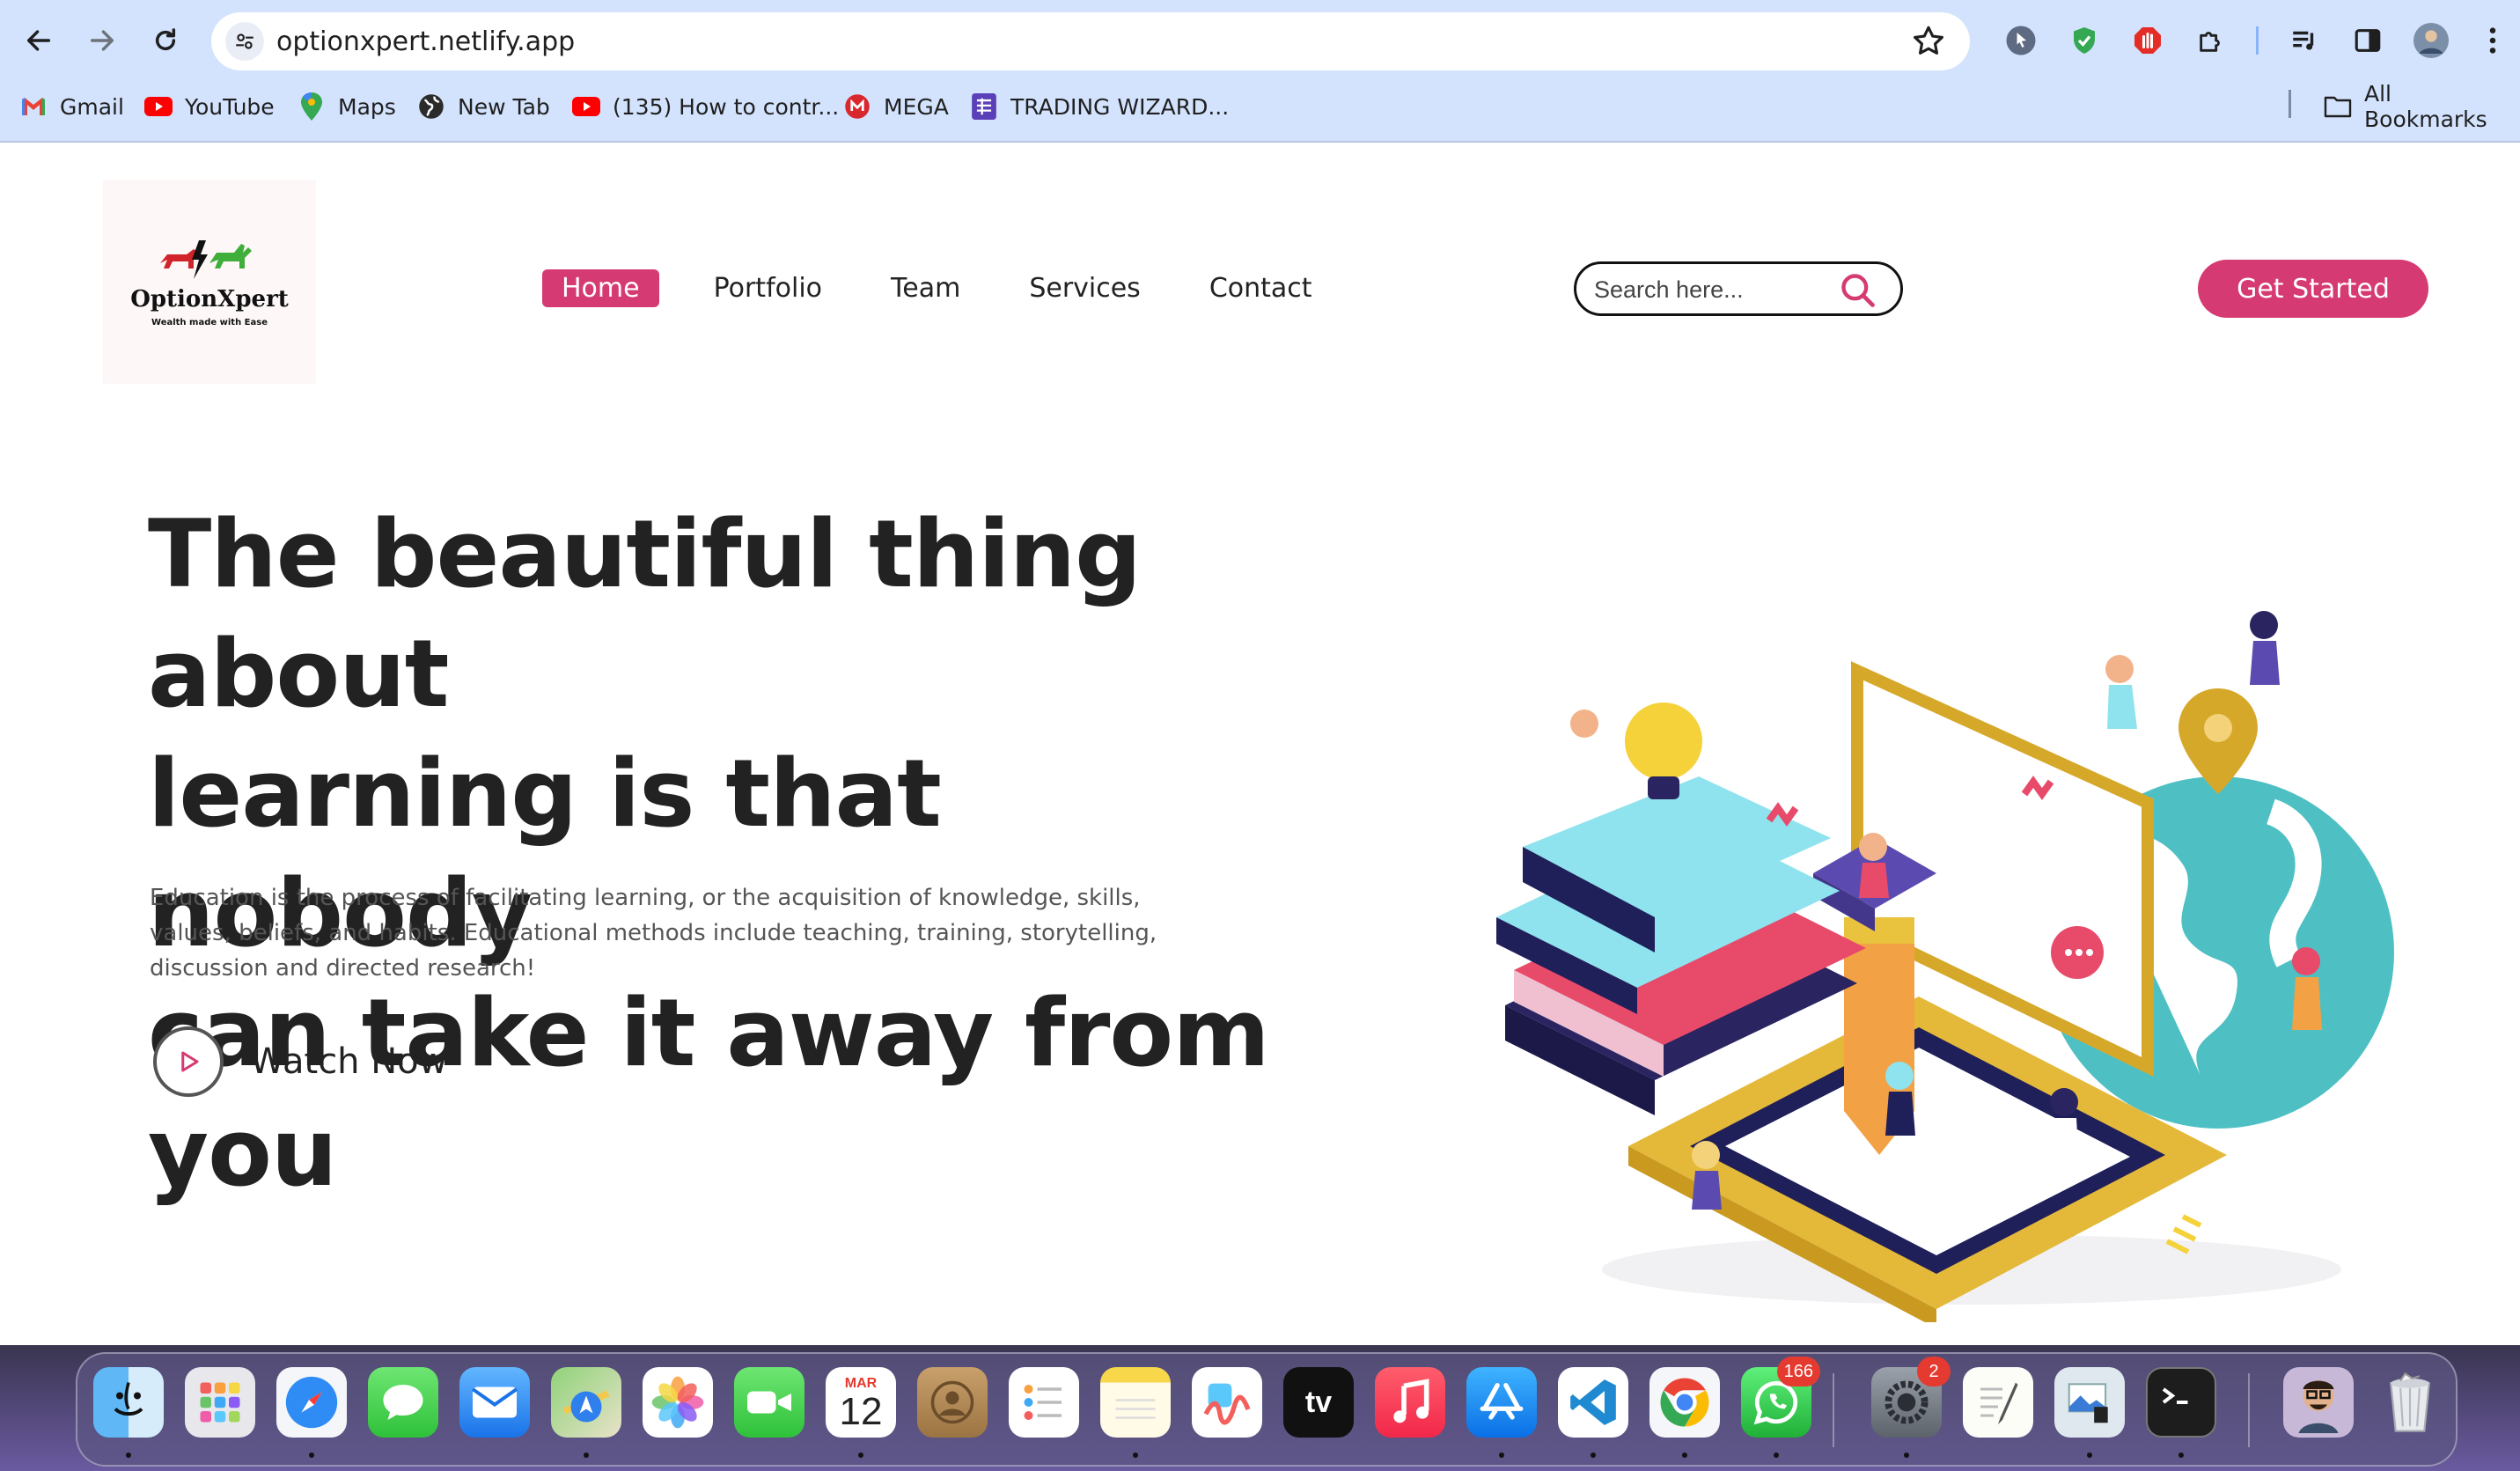  I want to click on dock-reminders, so click(1044, 1402).